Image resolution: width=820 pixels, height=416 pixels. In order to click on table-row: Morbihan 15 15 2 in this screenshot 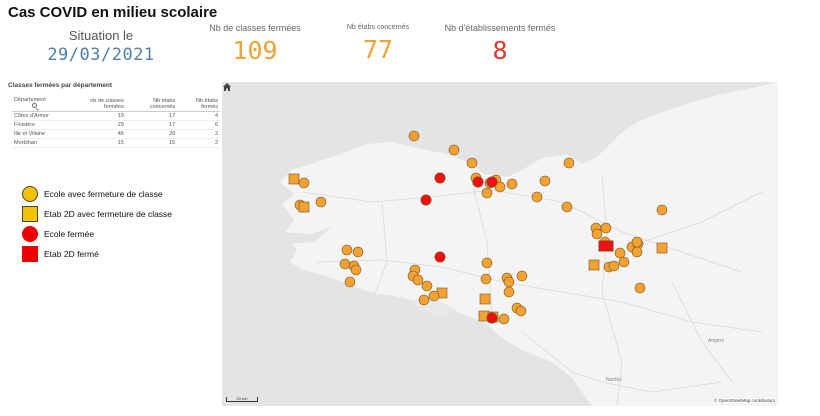, I will do `click(116, 143)`.